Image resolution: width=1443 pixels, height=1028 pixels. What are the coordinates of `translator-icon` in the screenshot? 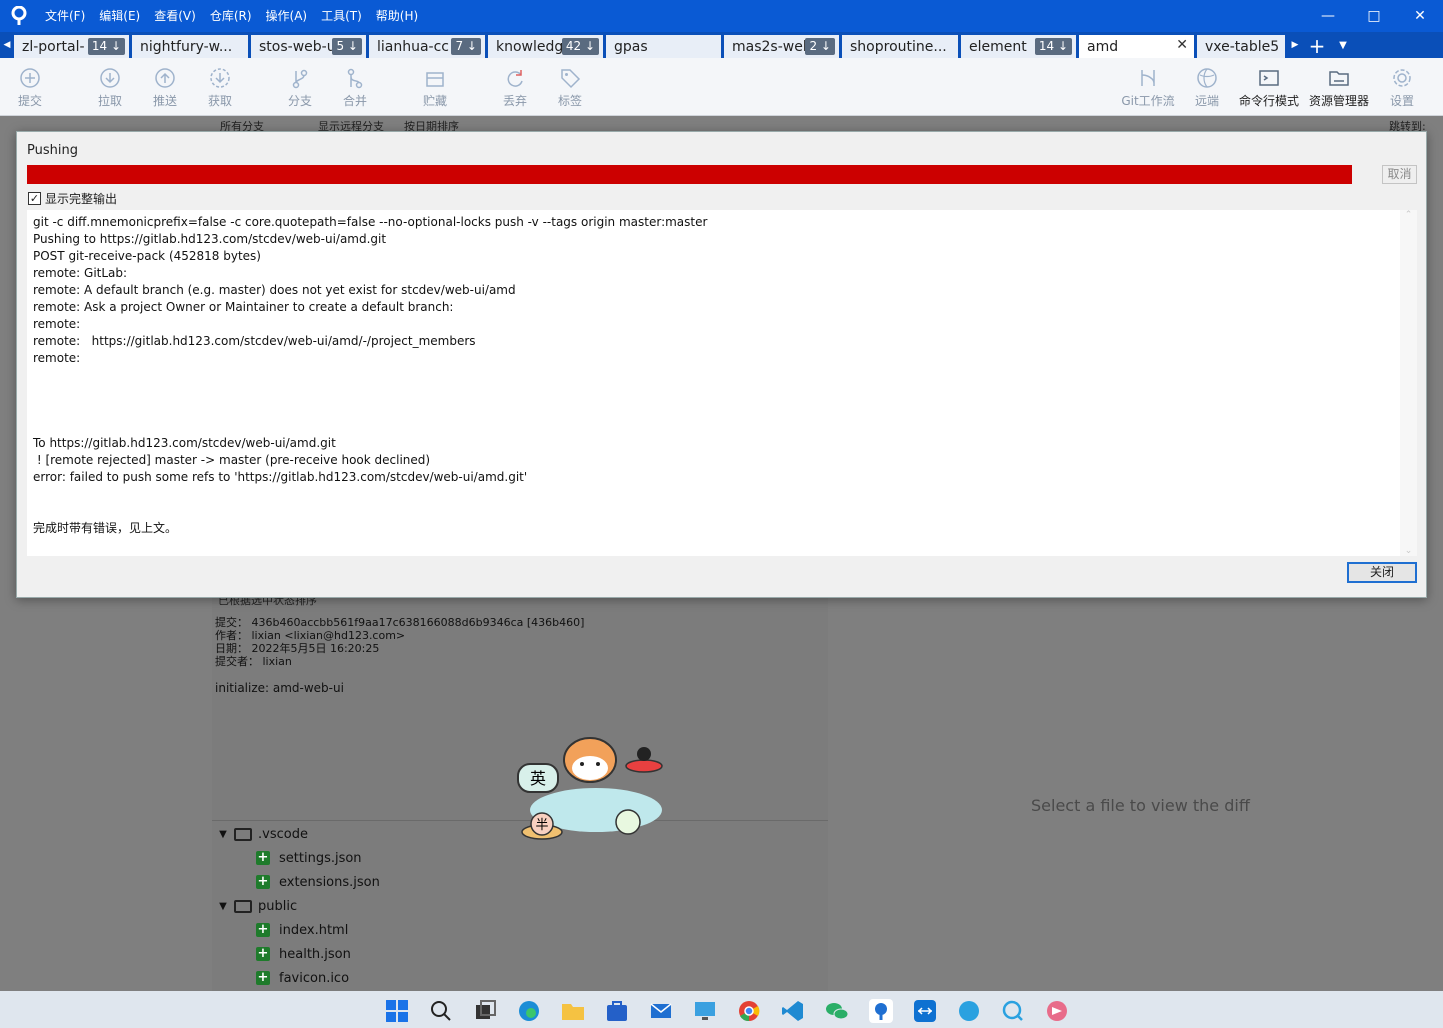 It's located at (969, 1011).